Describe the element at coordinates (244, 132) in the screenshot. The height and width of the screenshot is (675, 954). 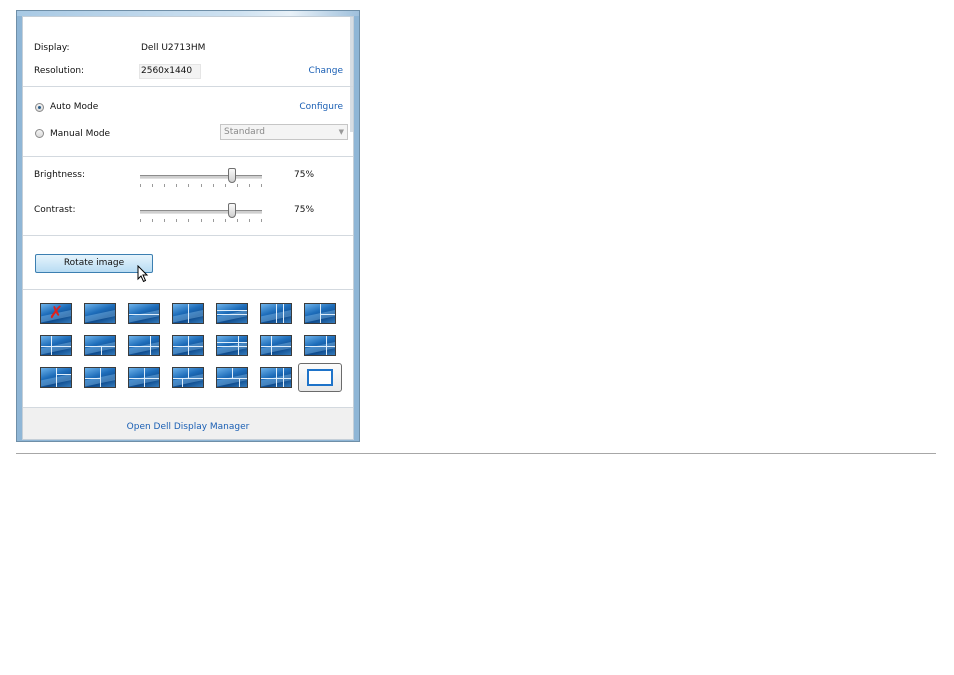
I see `preset-mode-value: Standard` at that location.